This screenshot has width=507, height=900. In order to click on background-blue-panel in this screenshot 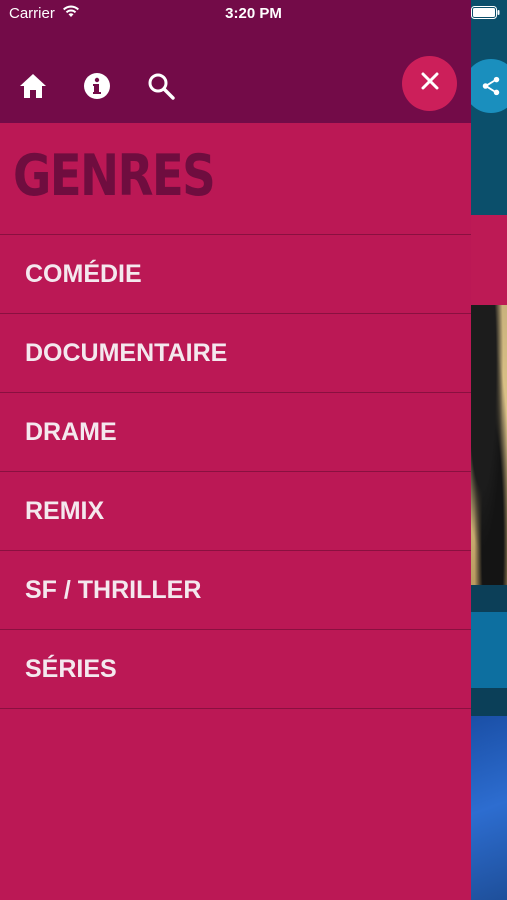, I will do `click(489, 650)`.